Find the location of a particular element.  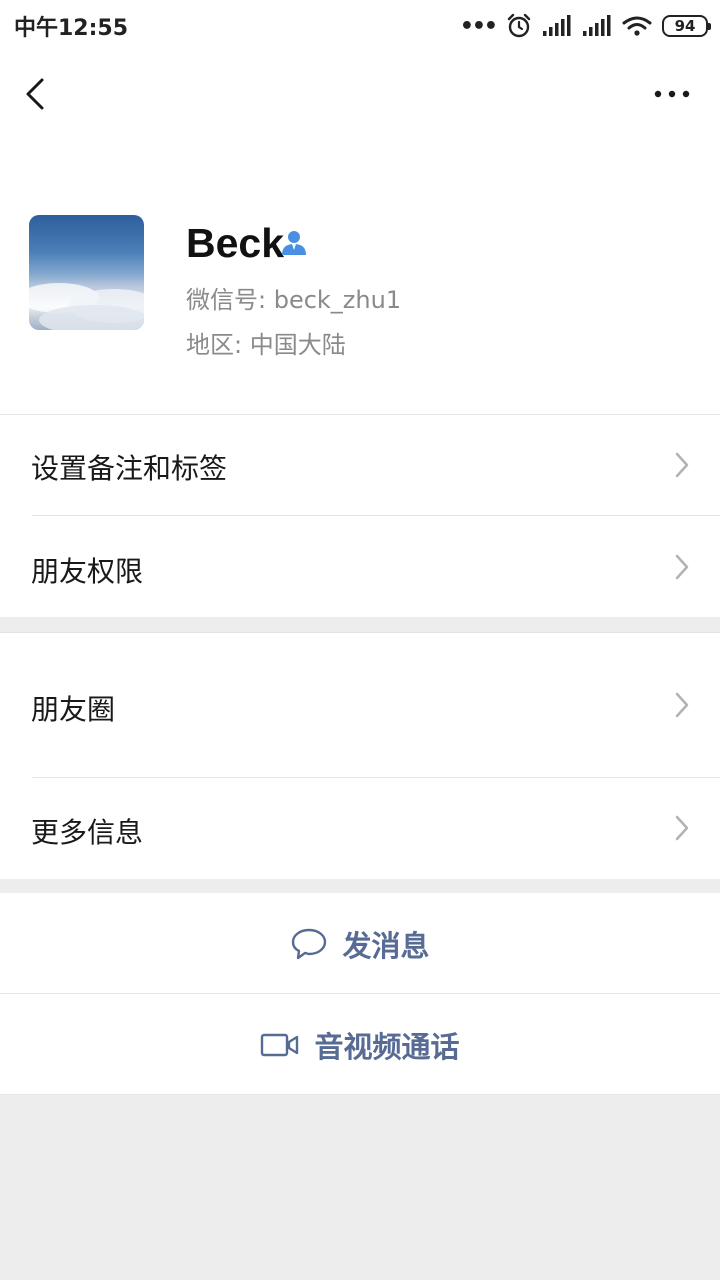

friend-permissions-cell: 朋友权限 is located at coordinates (360, 566).